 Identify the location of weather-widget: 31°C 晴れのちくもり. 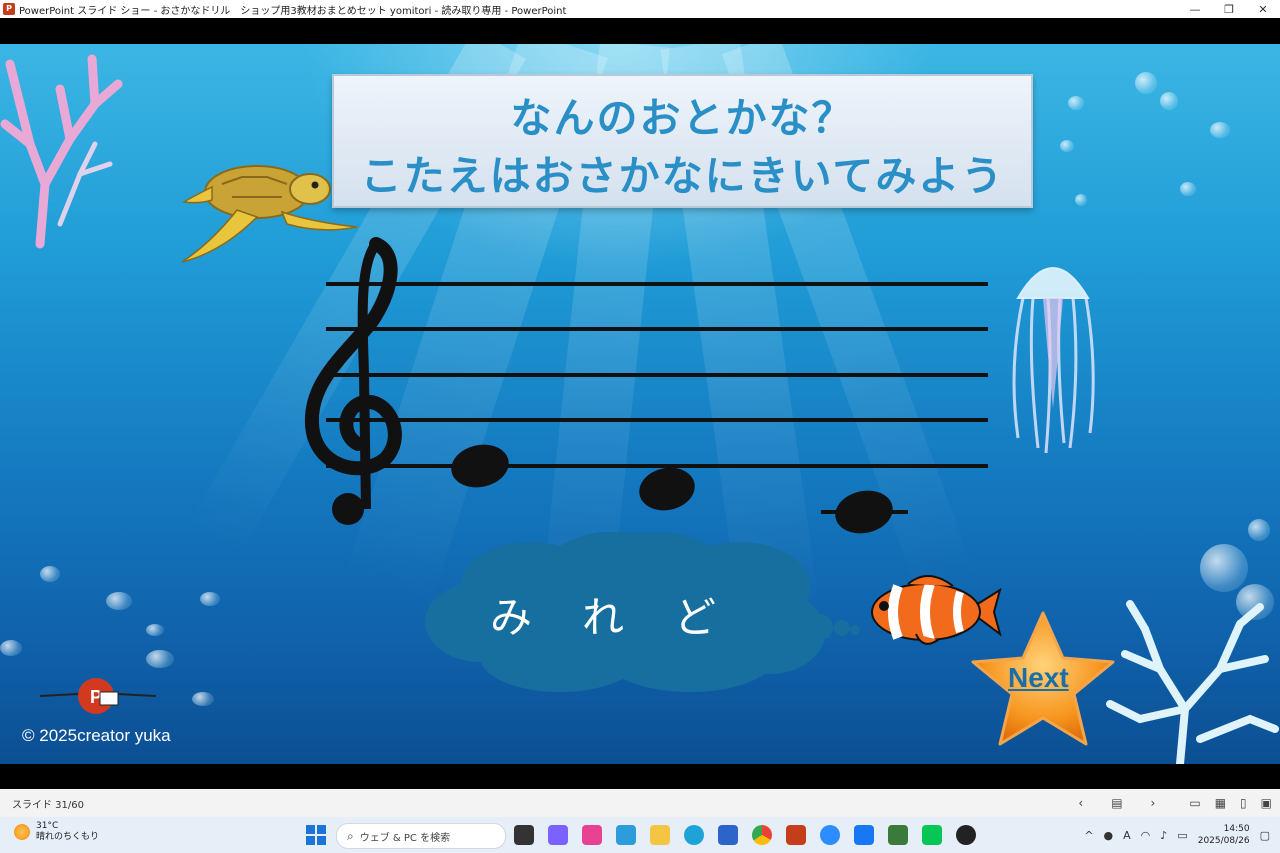
(56, 832).